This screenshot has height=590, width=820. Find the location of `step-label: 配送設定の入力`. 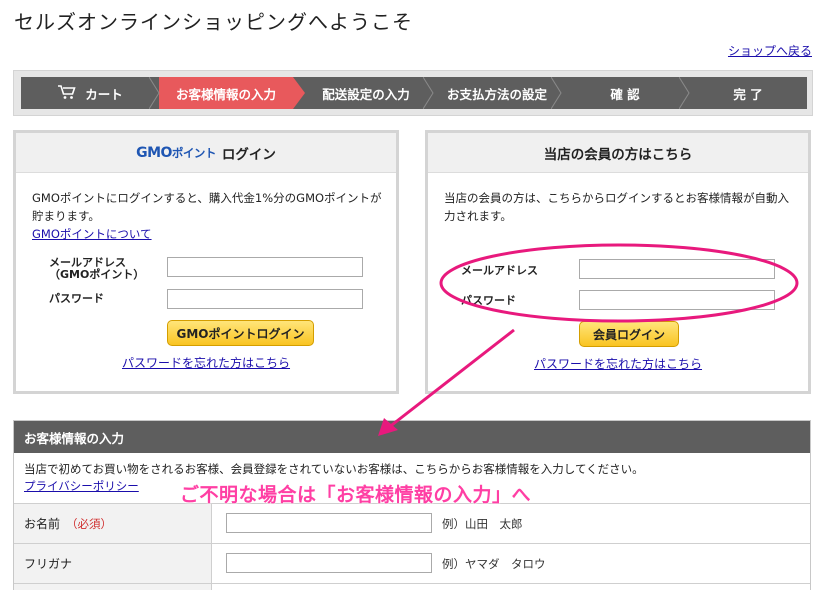

step-label: 配送設定の入力 is located at coordinates (366, 94).